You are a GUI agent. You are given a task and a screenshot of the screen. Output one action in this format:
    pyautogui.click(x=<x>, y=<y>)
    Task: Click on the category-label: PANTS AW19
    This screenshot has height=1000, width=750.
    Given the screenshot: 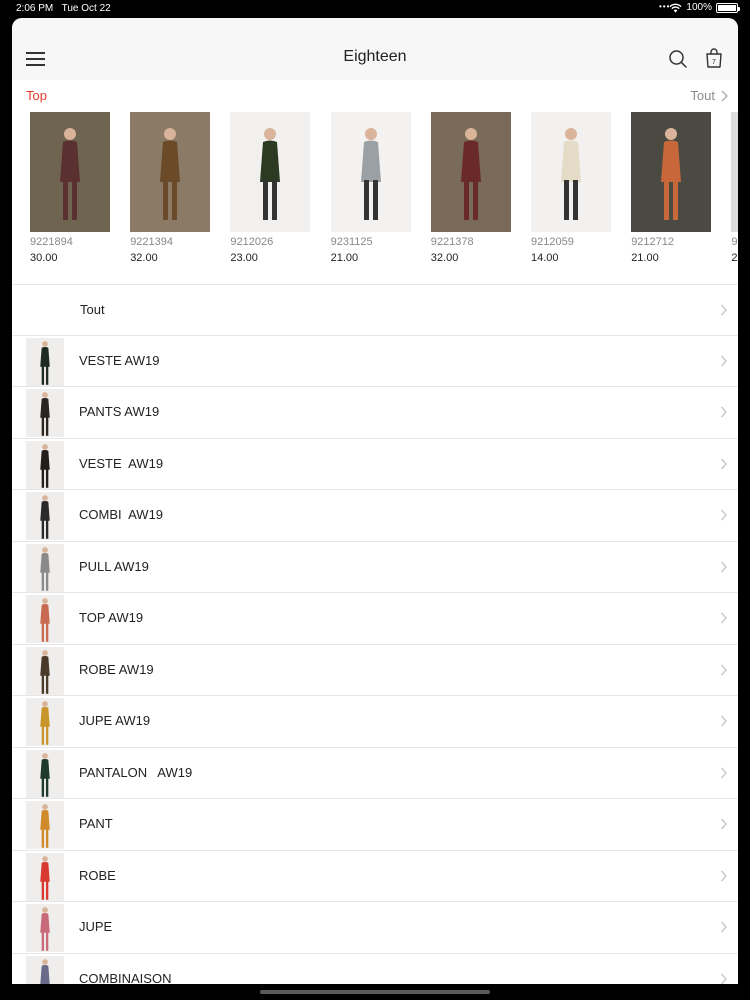 What is the action you would take?
    pyautogui.click(x=119, y=411)
    